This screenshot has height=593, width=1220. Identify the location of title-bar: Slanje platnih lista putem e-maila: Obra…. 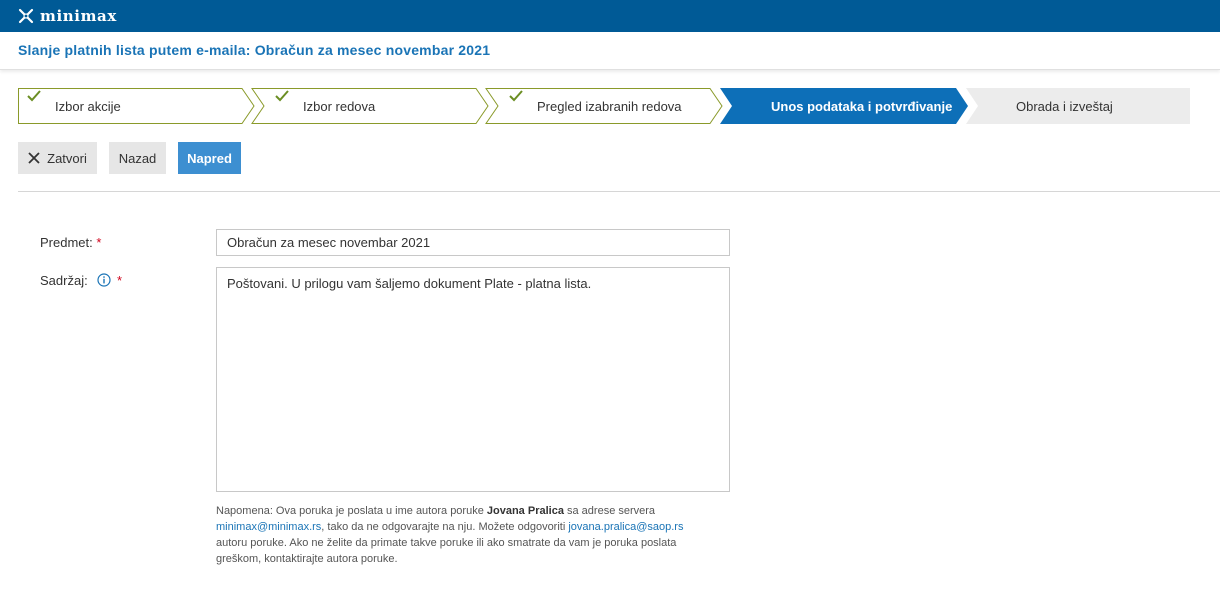
(610, 51).